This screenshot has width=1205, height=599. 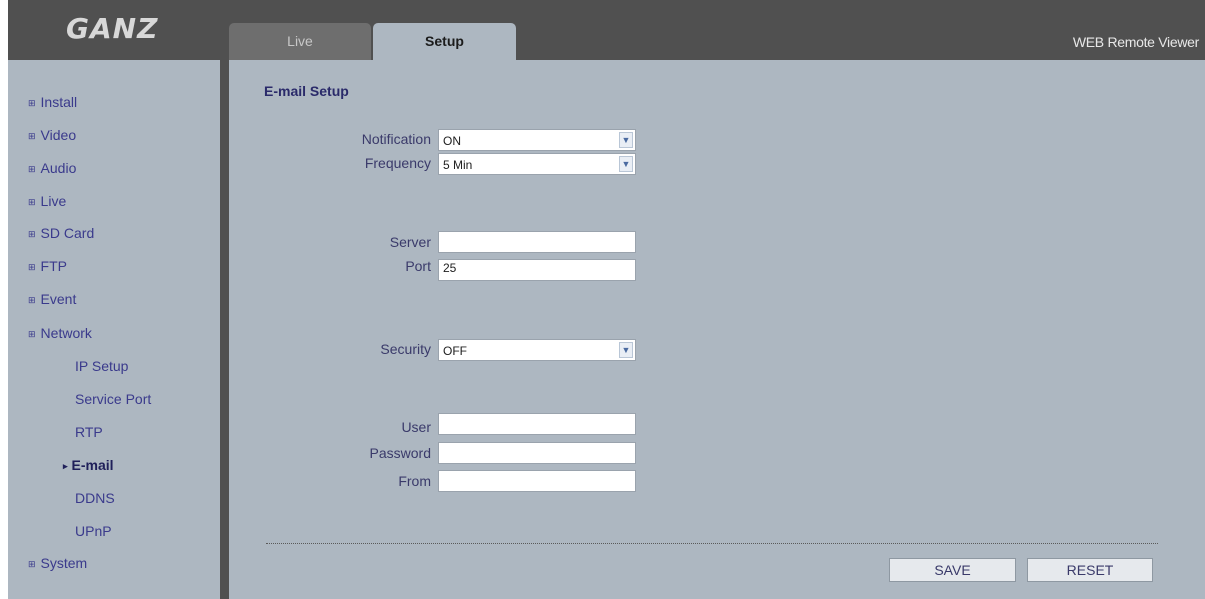 What do you see at coordinates (952, 570) in the screenshot?
I see `save-button: SAVE` at bounding box center [952, 570].